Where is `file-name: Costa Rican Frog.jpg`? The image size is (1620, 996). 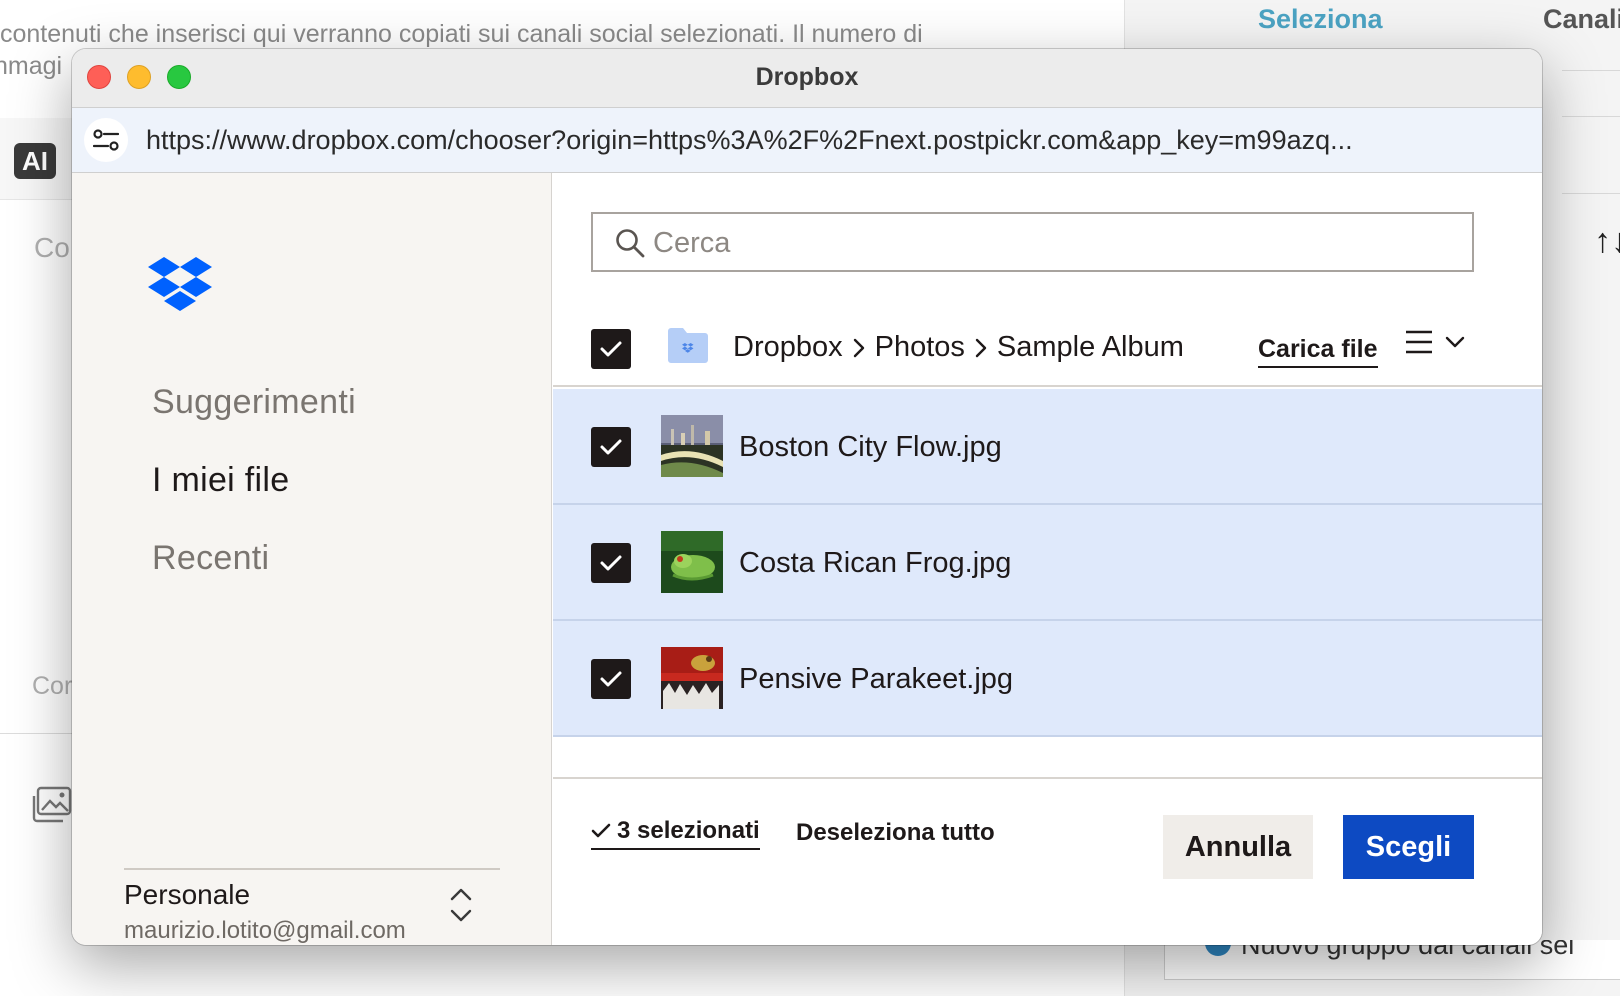
file-name: Costa Rican Frog.jpg is located at coordinates (875, 563).